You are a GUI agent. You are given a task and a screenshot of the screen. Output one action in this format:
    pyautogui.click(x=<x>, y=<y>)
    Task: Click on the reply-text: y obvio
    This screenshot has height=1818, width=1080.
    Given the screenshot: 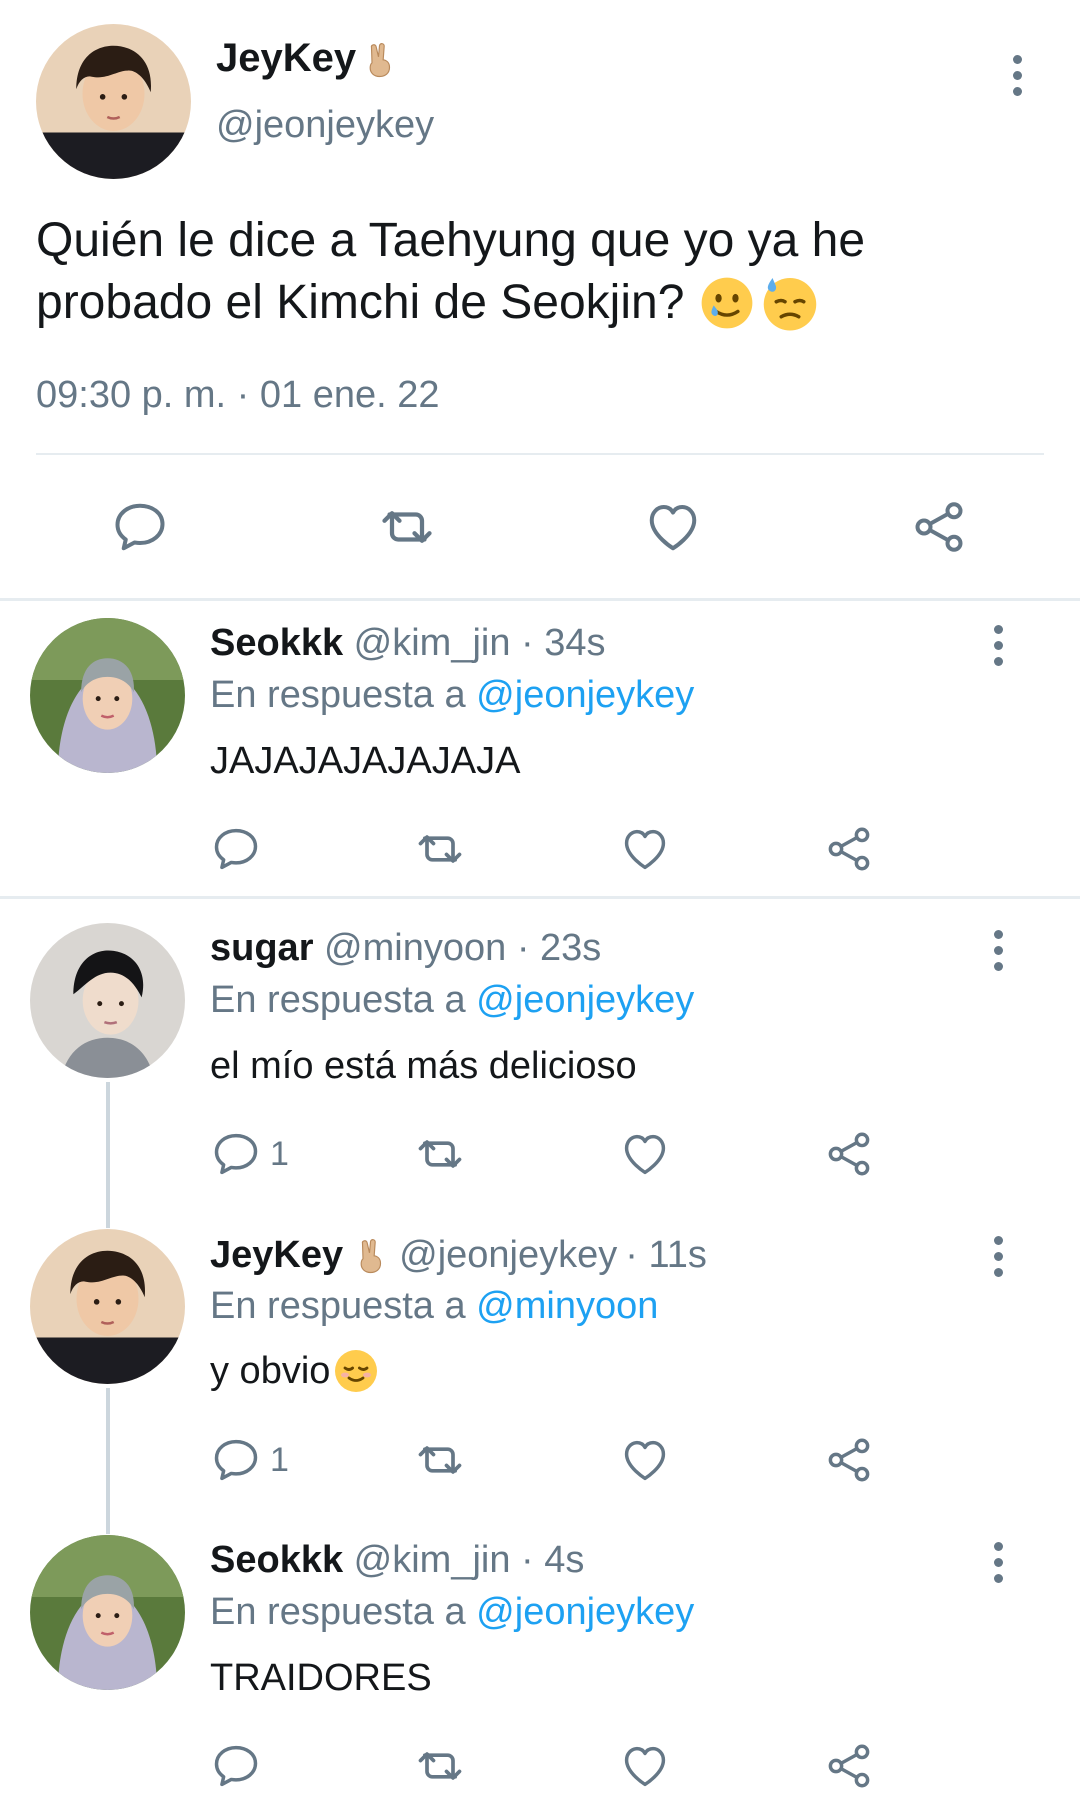 What is the action you would take?
    pyautogui.click(x=270, y=1370)
    